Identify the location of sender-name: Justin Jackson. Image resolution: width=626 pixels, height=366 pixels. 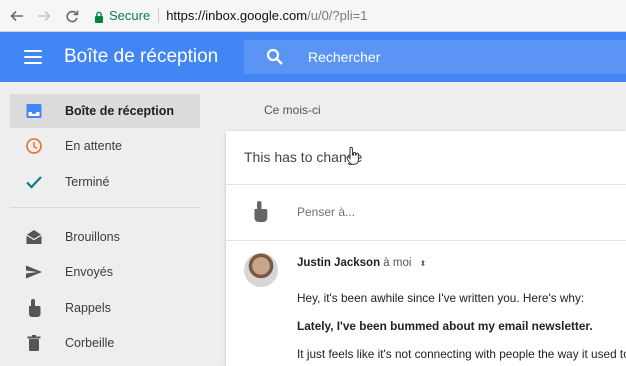
(338, 263).